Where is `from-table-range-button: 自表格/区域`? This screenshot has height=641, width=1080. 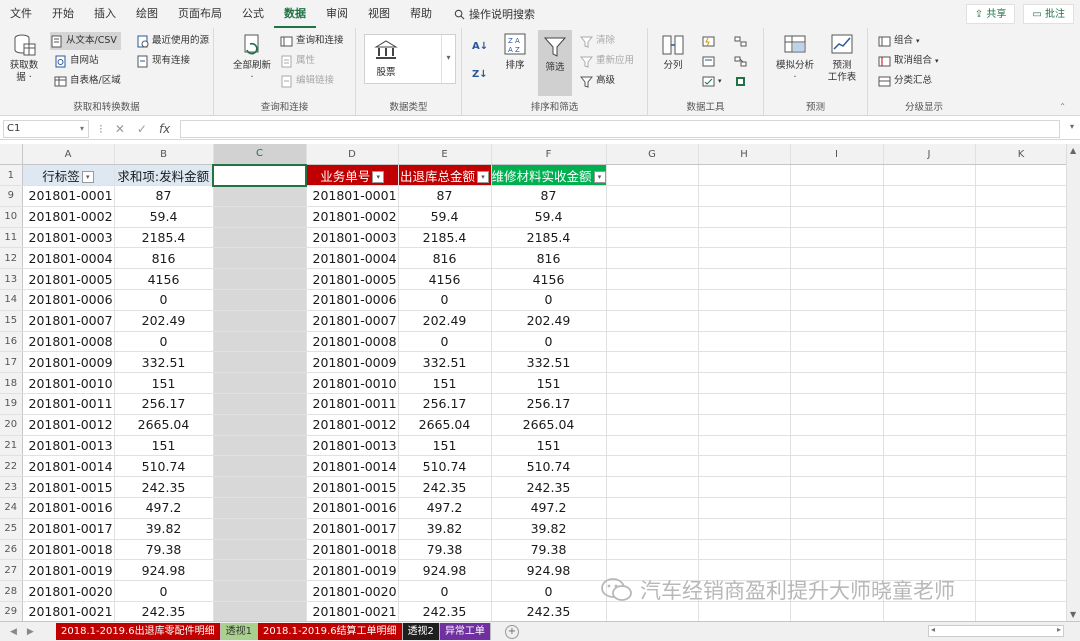 from-table-range-button: 自表格/区域 is located at coordinates (87, 81).